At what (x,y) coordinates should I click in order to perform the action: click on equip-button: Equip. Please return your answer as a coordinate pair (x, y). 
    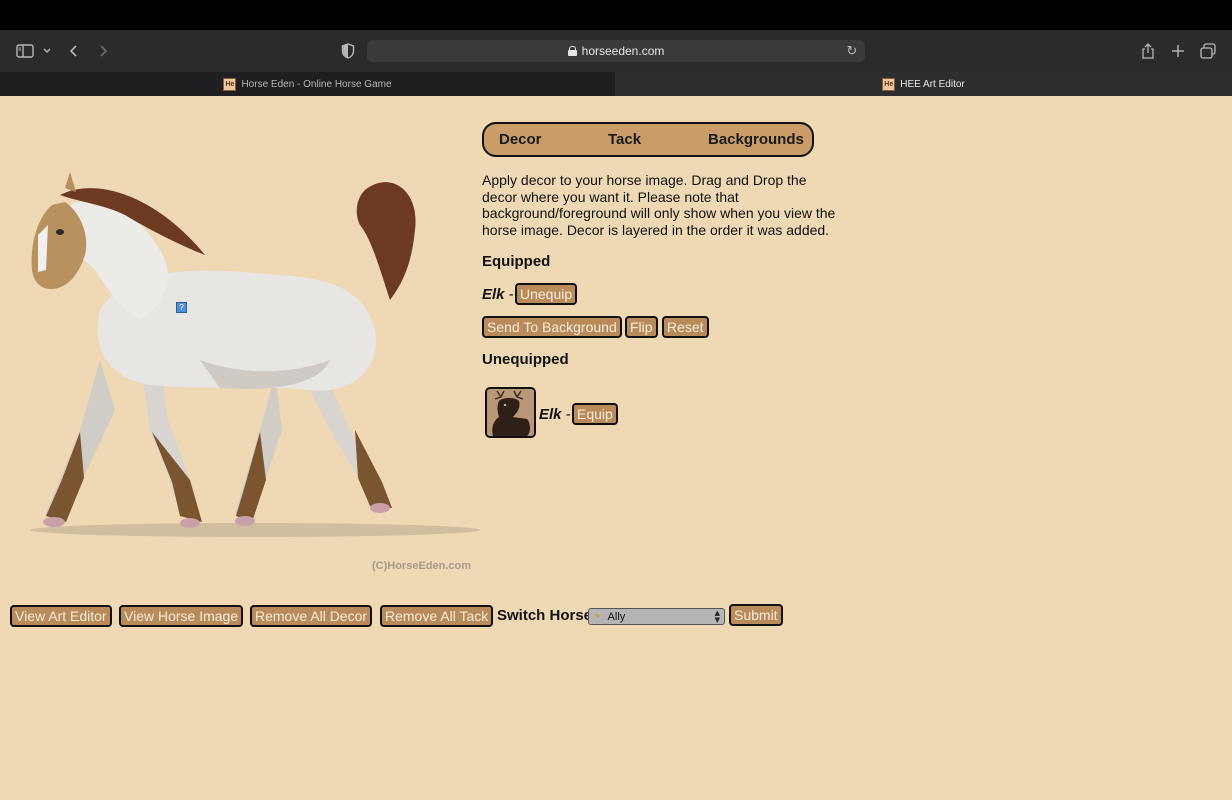
    Looking at the image, I should click on (595, 414).